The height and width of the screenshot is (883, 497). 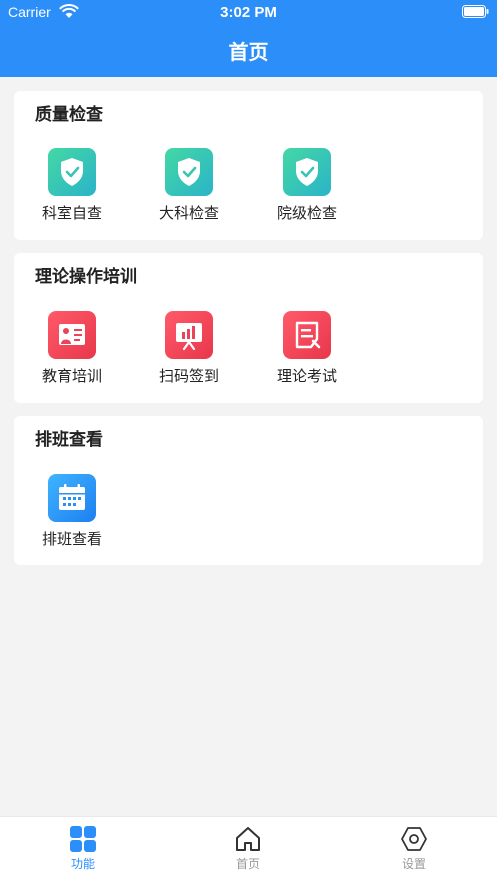 I want to click on chart-board-icon, so click(x=189, y=335).